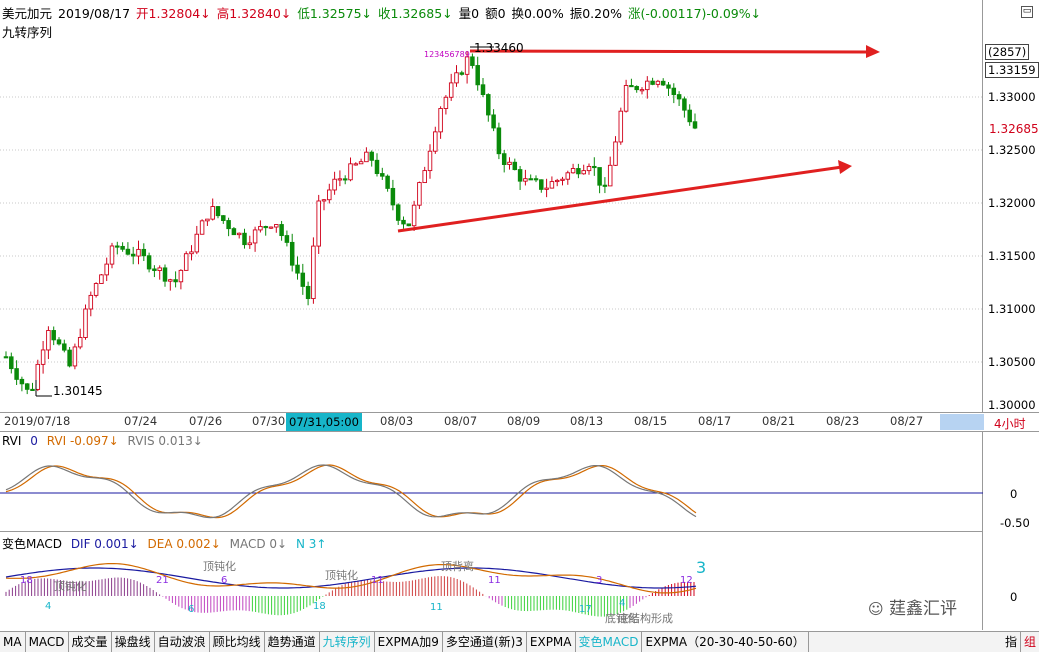  I want to click on resistance-trend-line, so click(669, 51).